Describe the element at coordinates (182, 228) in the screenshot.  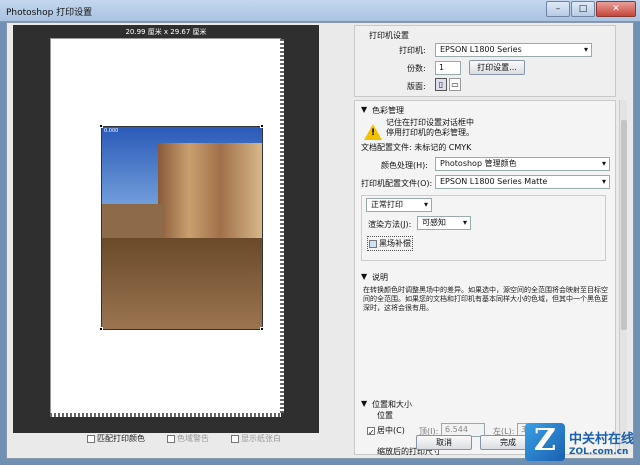
I see `preview-photo: 0.000` at that location.